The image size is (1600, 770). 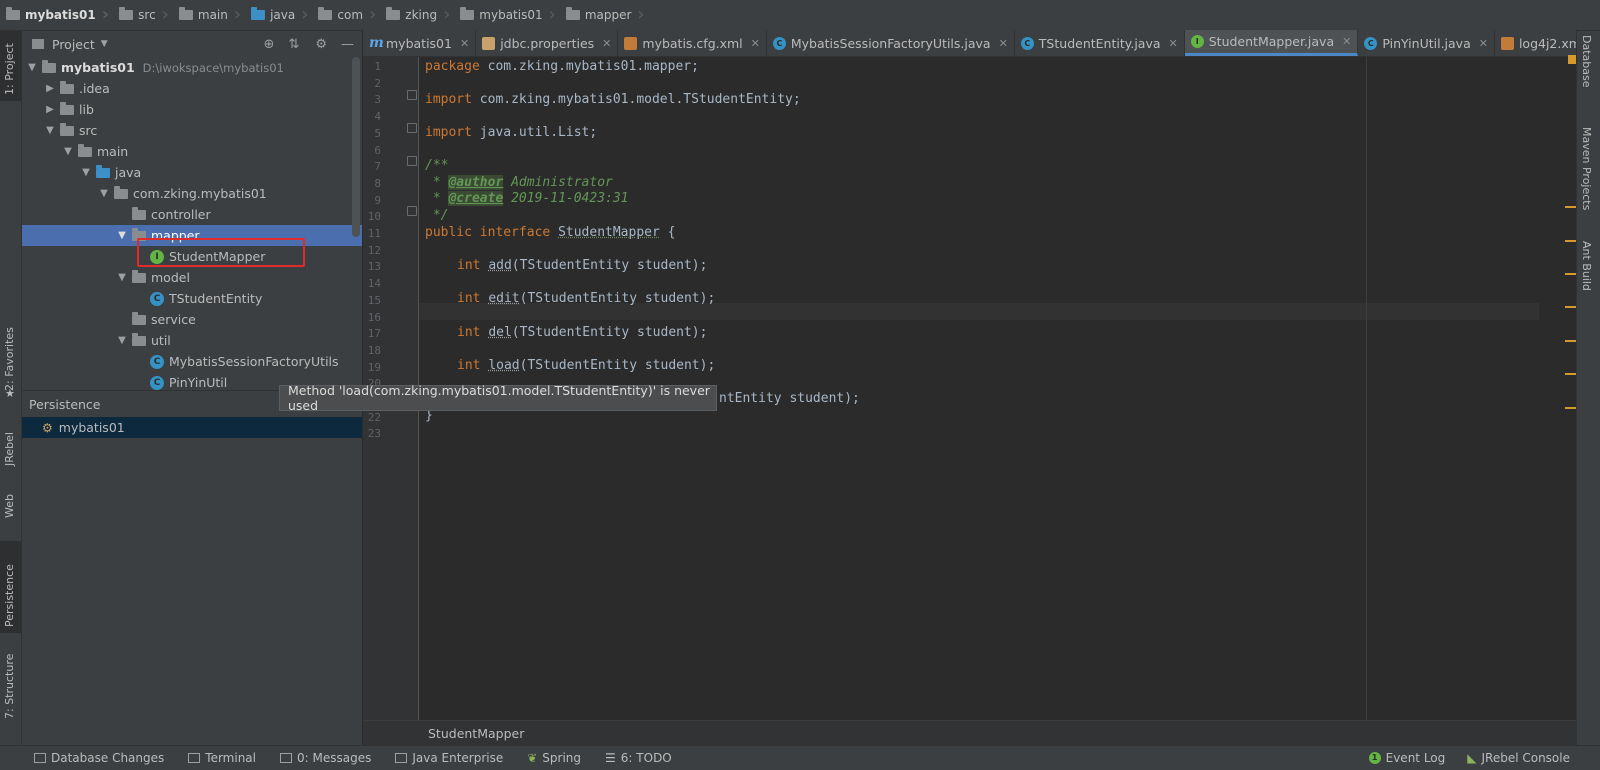 I want to click on tree-item: ▶ lib, so click(x=192, y=109).